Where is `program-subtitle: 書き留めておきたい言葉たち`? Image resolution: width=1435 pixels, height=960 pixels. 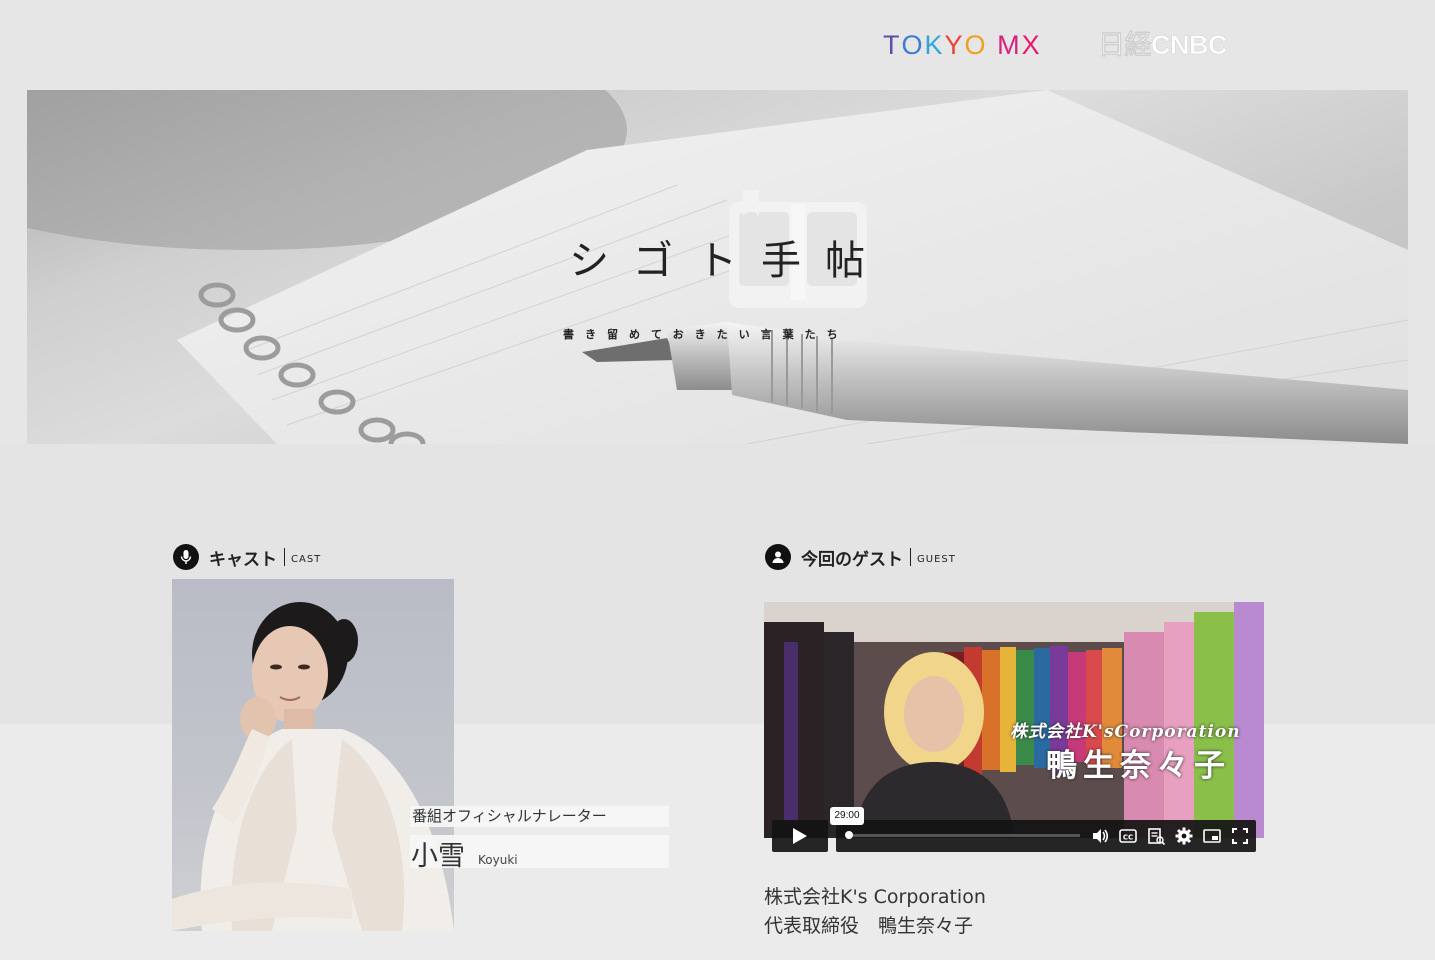
program-subtitle: 書き留めておきたい言葉たち is located at coordinates (706, 334).